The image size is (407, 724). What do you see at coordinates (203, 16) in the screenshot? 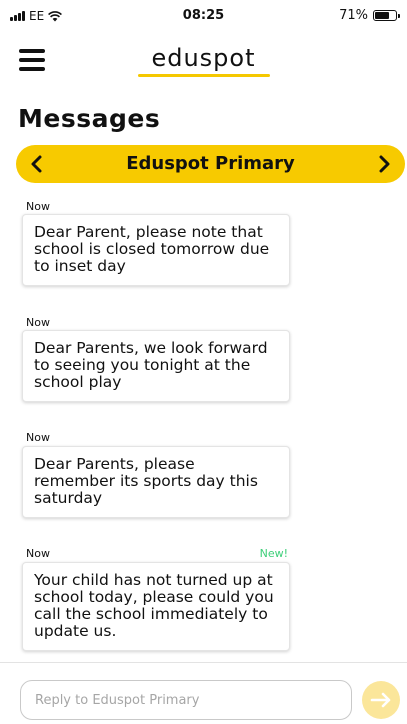
I see `status-bar: EE 08:25 71%` at bounding box center [203, 16].